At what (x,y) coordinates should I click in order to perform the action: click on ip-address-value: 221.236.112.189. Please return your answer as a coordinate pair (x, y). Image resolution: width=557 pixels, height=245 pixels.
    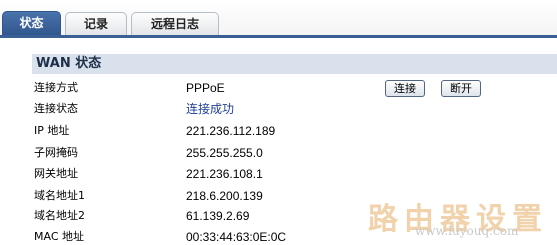
    Looking at the image, I should click on (231, 131).